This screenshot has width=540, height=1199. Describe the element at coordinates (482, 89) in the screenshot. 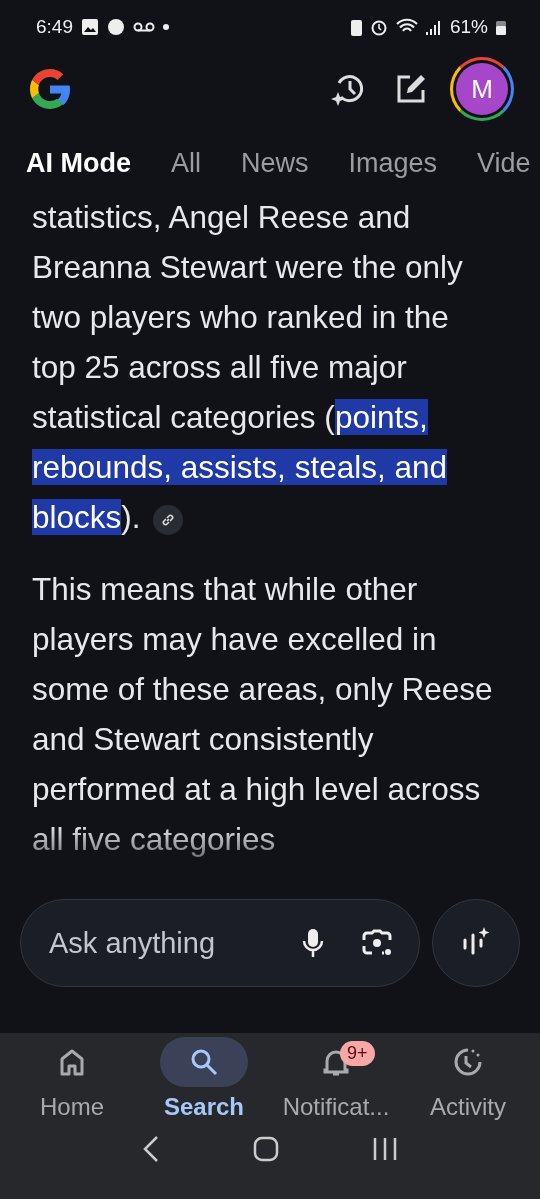

I see `account-avatar: M` at that location.